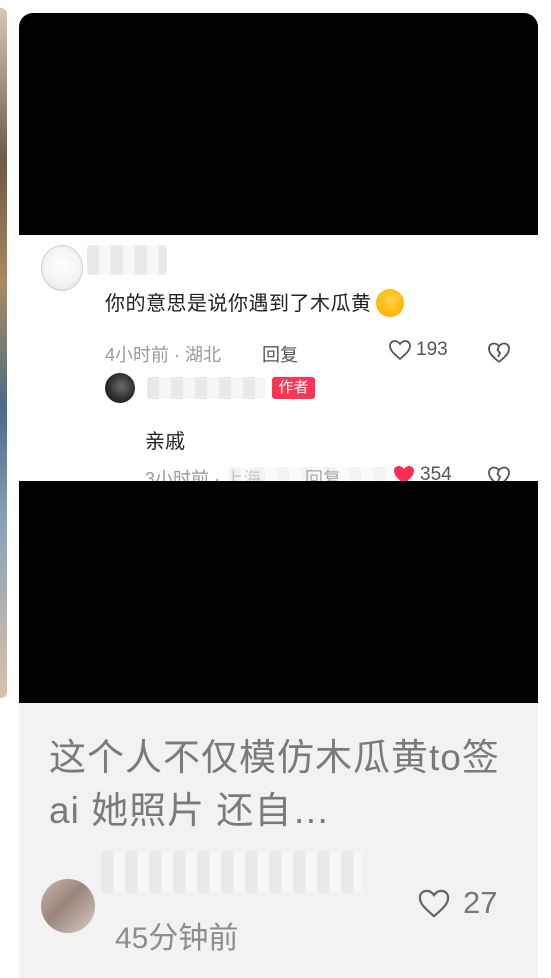 This screenshot has width=551, height=978. I want to click on post-like-count: 27, so click(480, 902).